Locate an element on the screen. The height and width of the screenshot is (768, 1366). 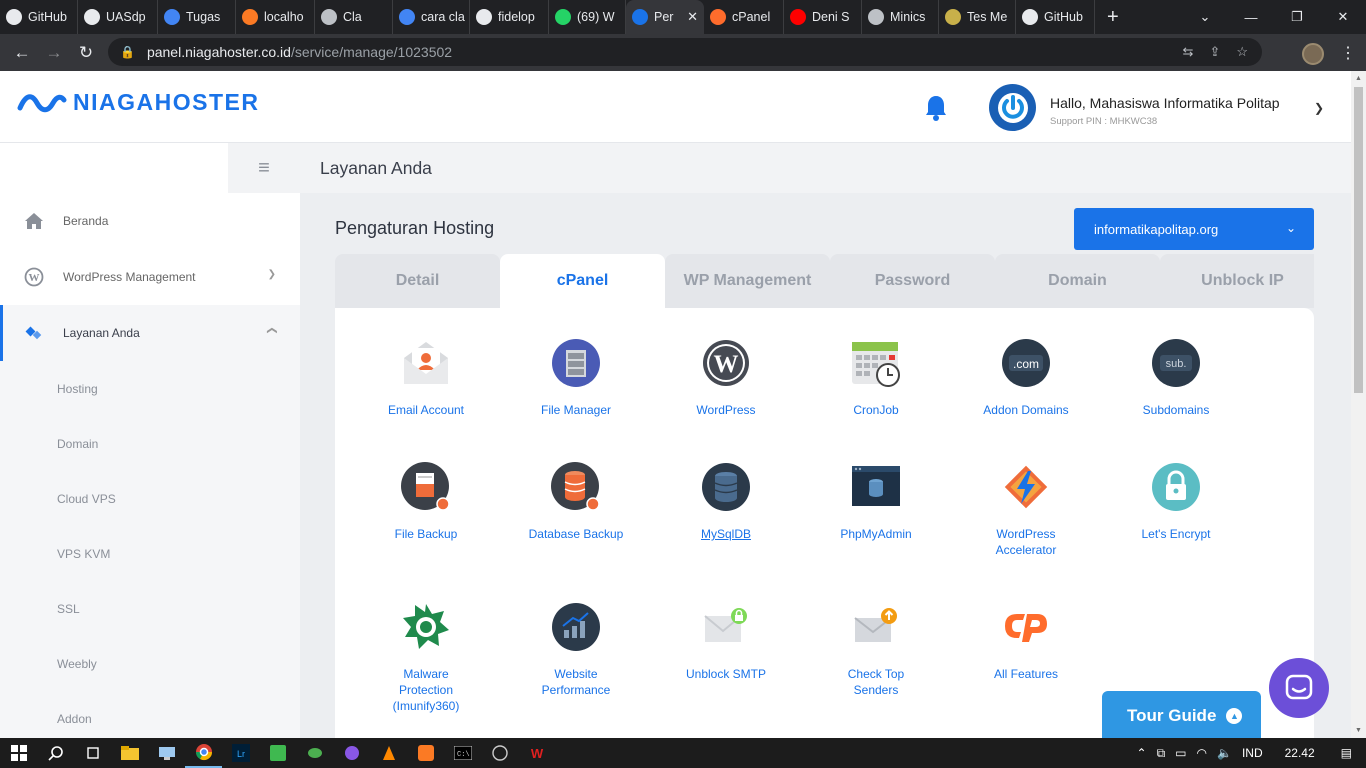
feature-subdomains: sub. Subdomains is located at coordinates (1176, 378).